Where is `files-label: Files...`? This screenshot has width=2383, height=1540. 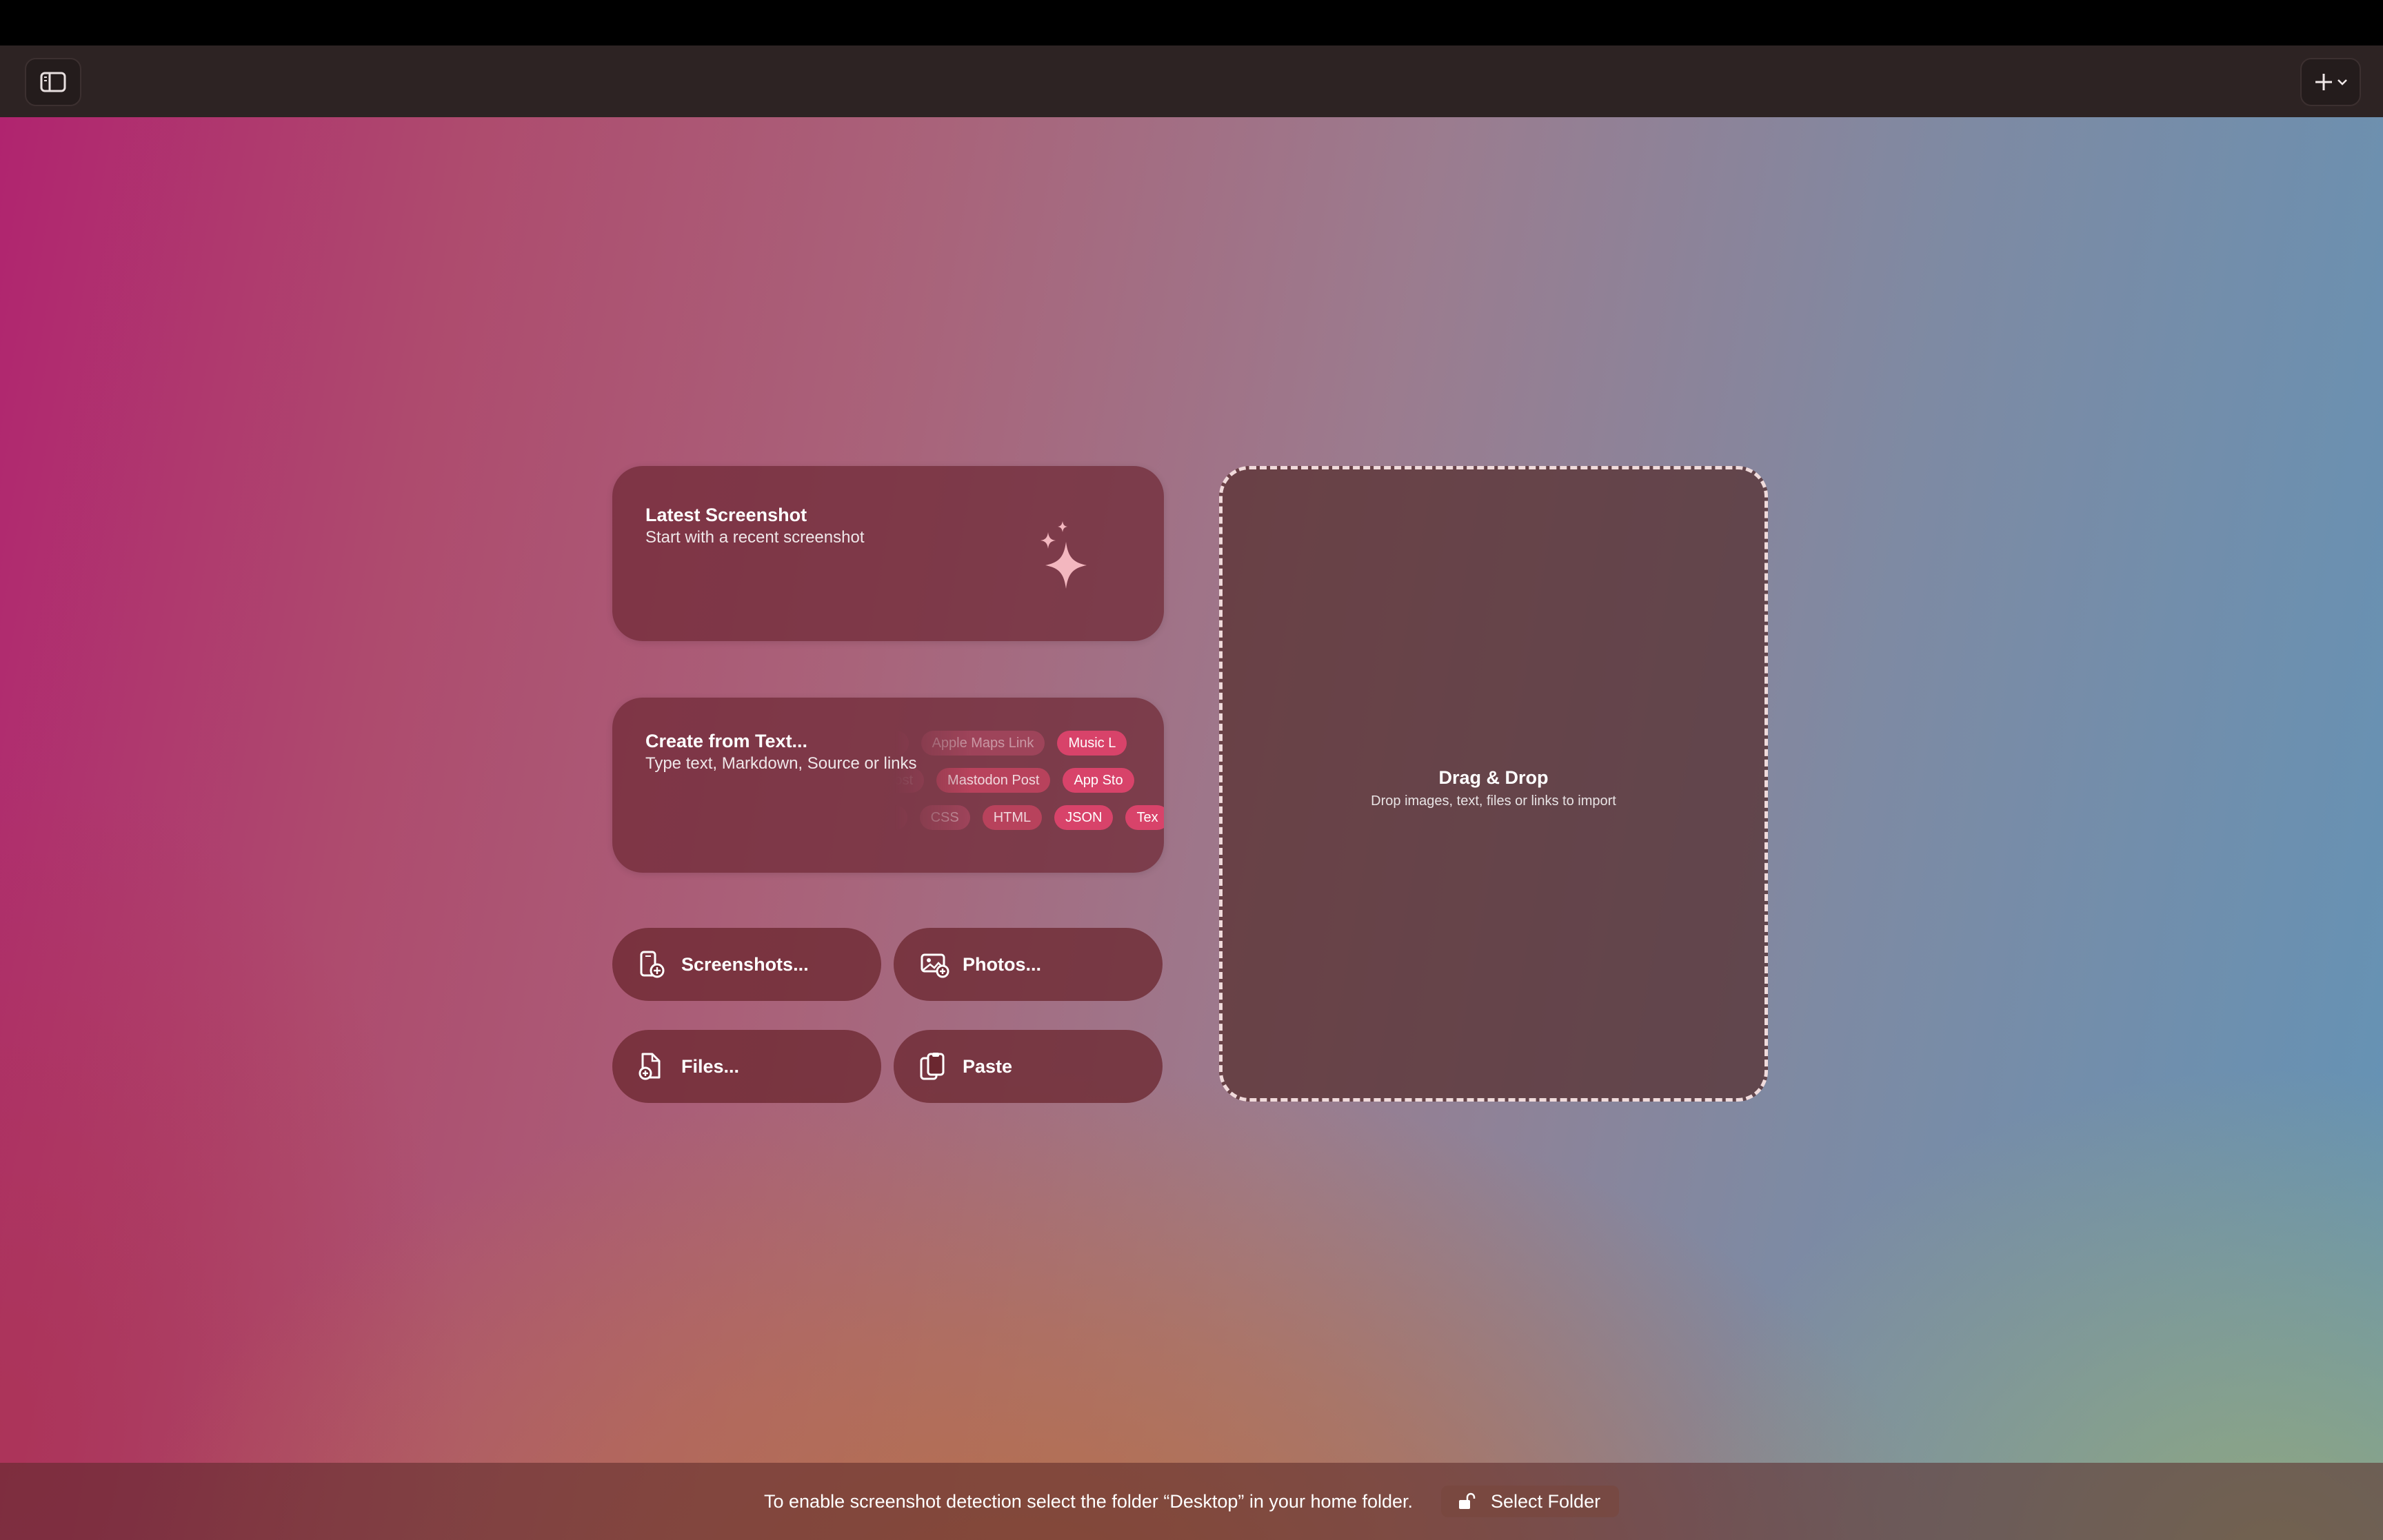
files-label: Files... is located at coordinates (710, 1067).